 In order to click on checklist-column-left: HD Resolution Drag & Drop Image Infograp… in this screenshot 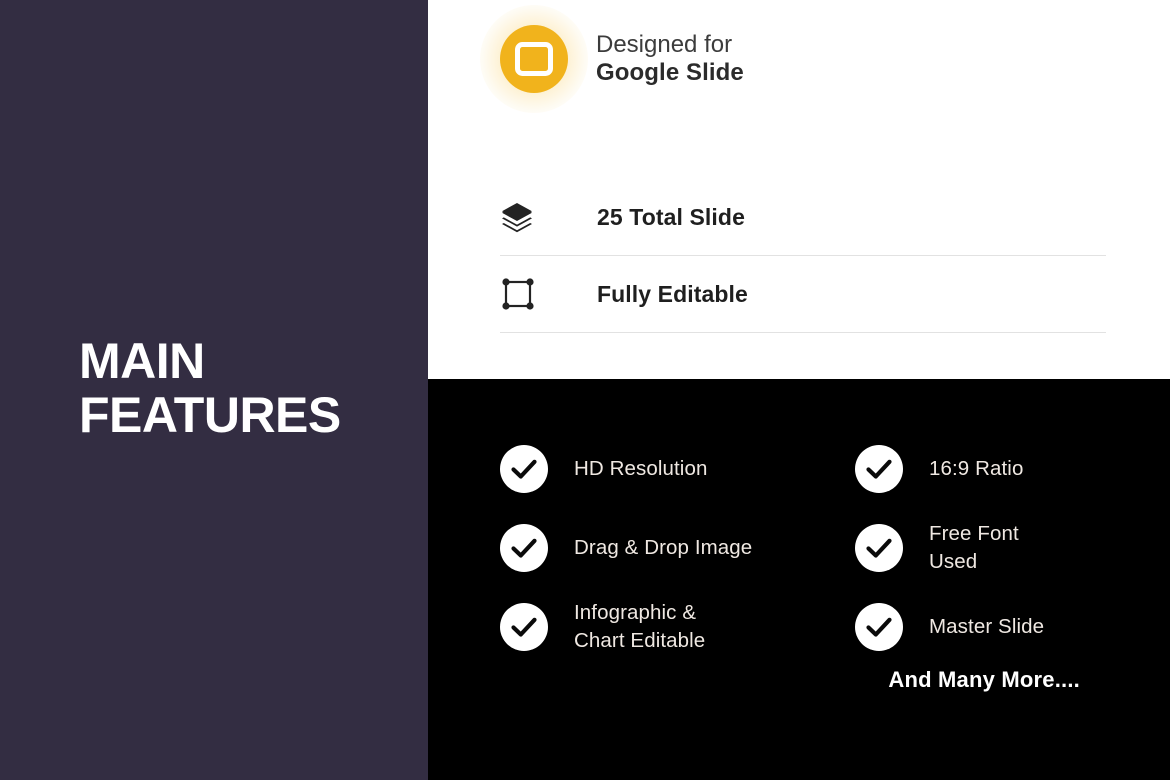, I will do `click(675, 547)`.